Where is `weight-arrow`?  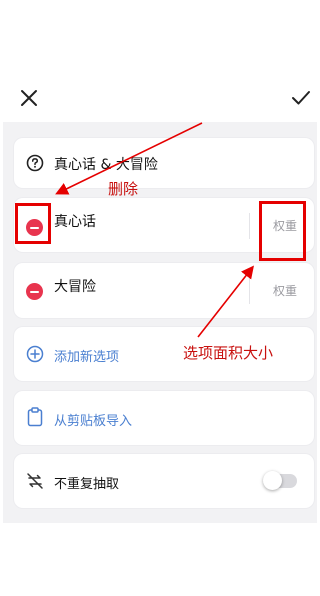
weight-arrow is located at coordinates (225, 301).